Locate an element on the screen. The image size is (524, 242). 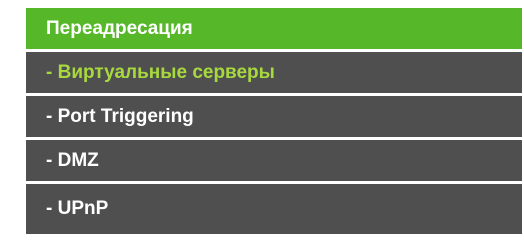
menu-item-label: - DMZ is located at coordinates (72, 160).